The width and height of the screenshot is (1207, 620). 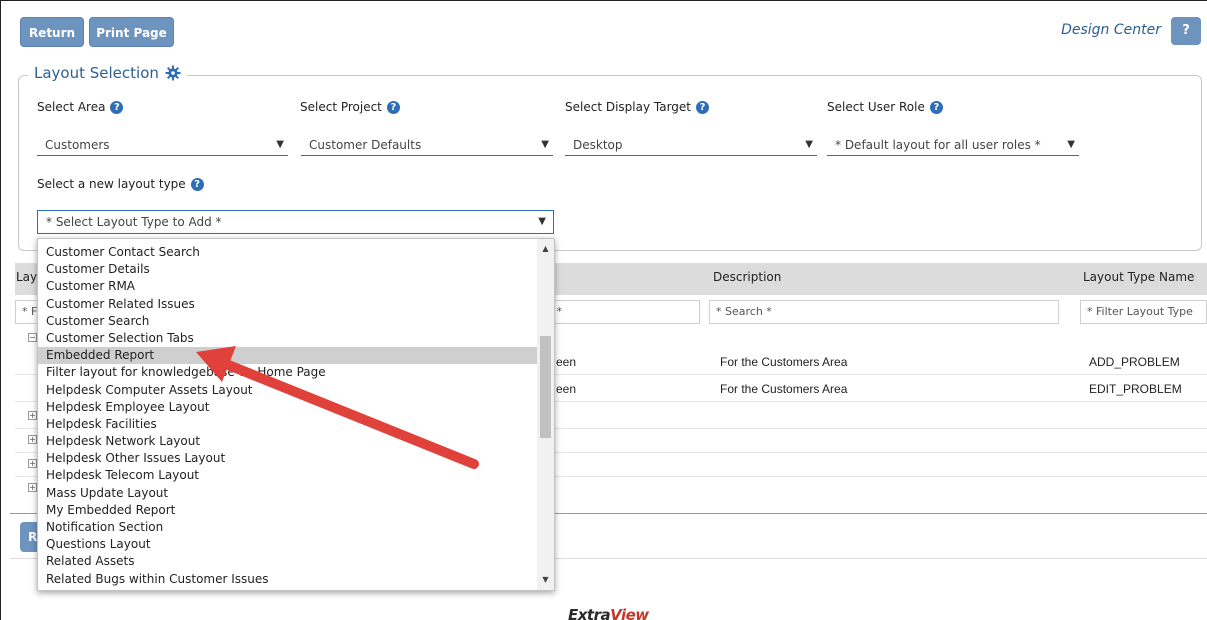 What do you see at coordinates (288, 356) in the screenshot?
I see `dropdown-option: Embedded Report` at bounding box center [288, 356].